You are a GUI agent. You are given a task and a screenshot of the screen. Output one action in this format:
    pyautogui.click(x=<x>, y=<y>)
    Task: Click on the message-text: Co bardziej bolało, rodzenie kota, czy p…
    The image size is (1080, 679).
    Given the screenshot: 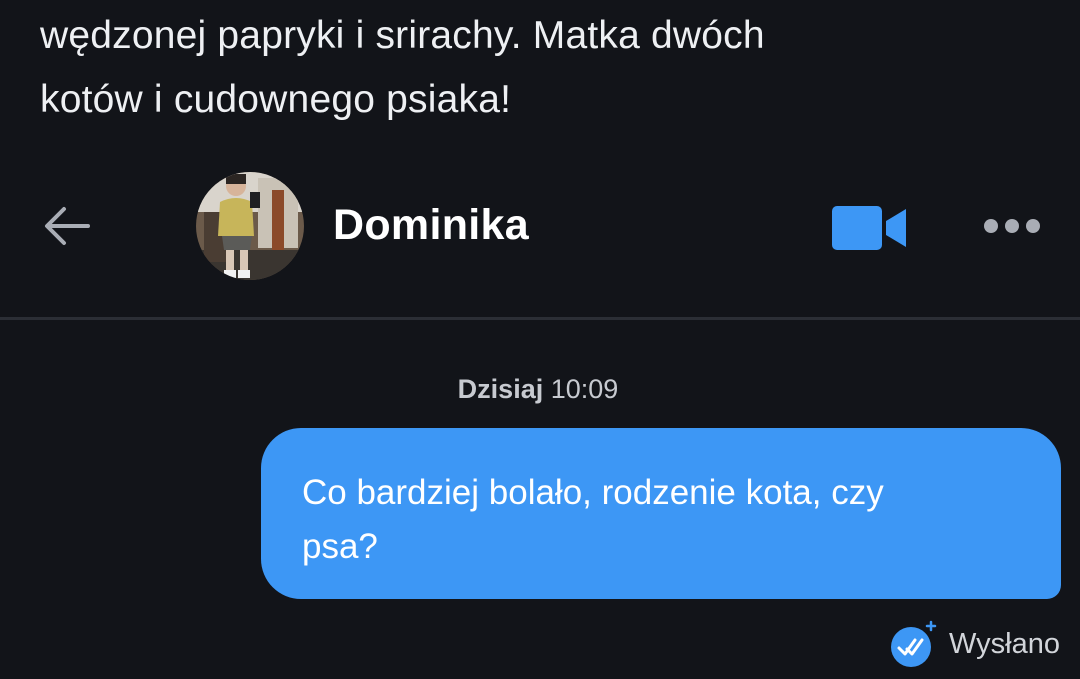 What is the action you would take?
    pyautogui.click(x=593, y=519)
    